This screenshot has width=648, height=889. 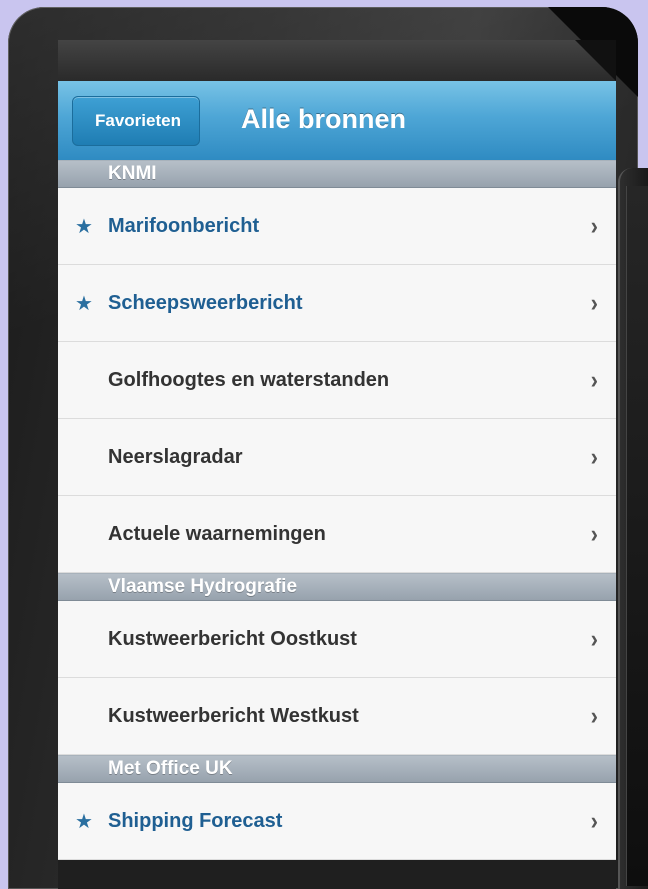 I want to click on list-item: Kustweerbericht Oostkust ›, so click(x=337, y=639).